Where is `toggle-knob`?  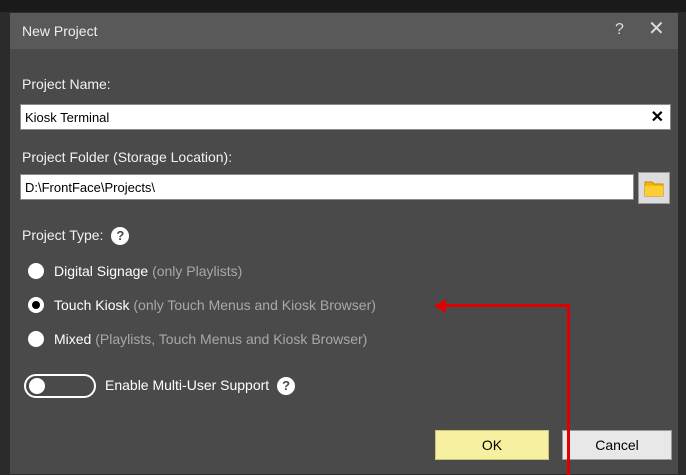 toggle-knob is located at coordinates (37, 386).